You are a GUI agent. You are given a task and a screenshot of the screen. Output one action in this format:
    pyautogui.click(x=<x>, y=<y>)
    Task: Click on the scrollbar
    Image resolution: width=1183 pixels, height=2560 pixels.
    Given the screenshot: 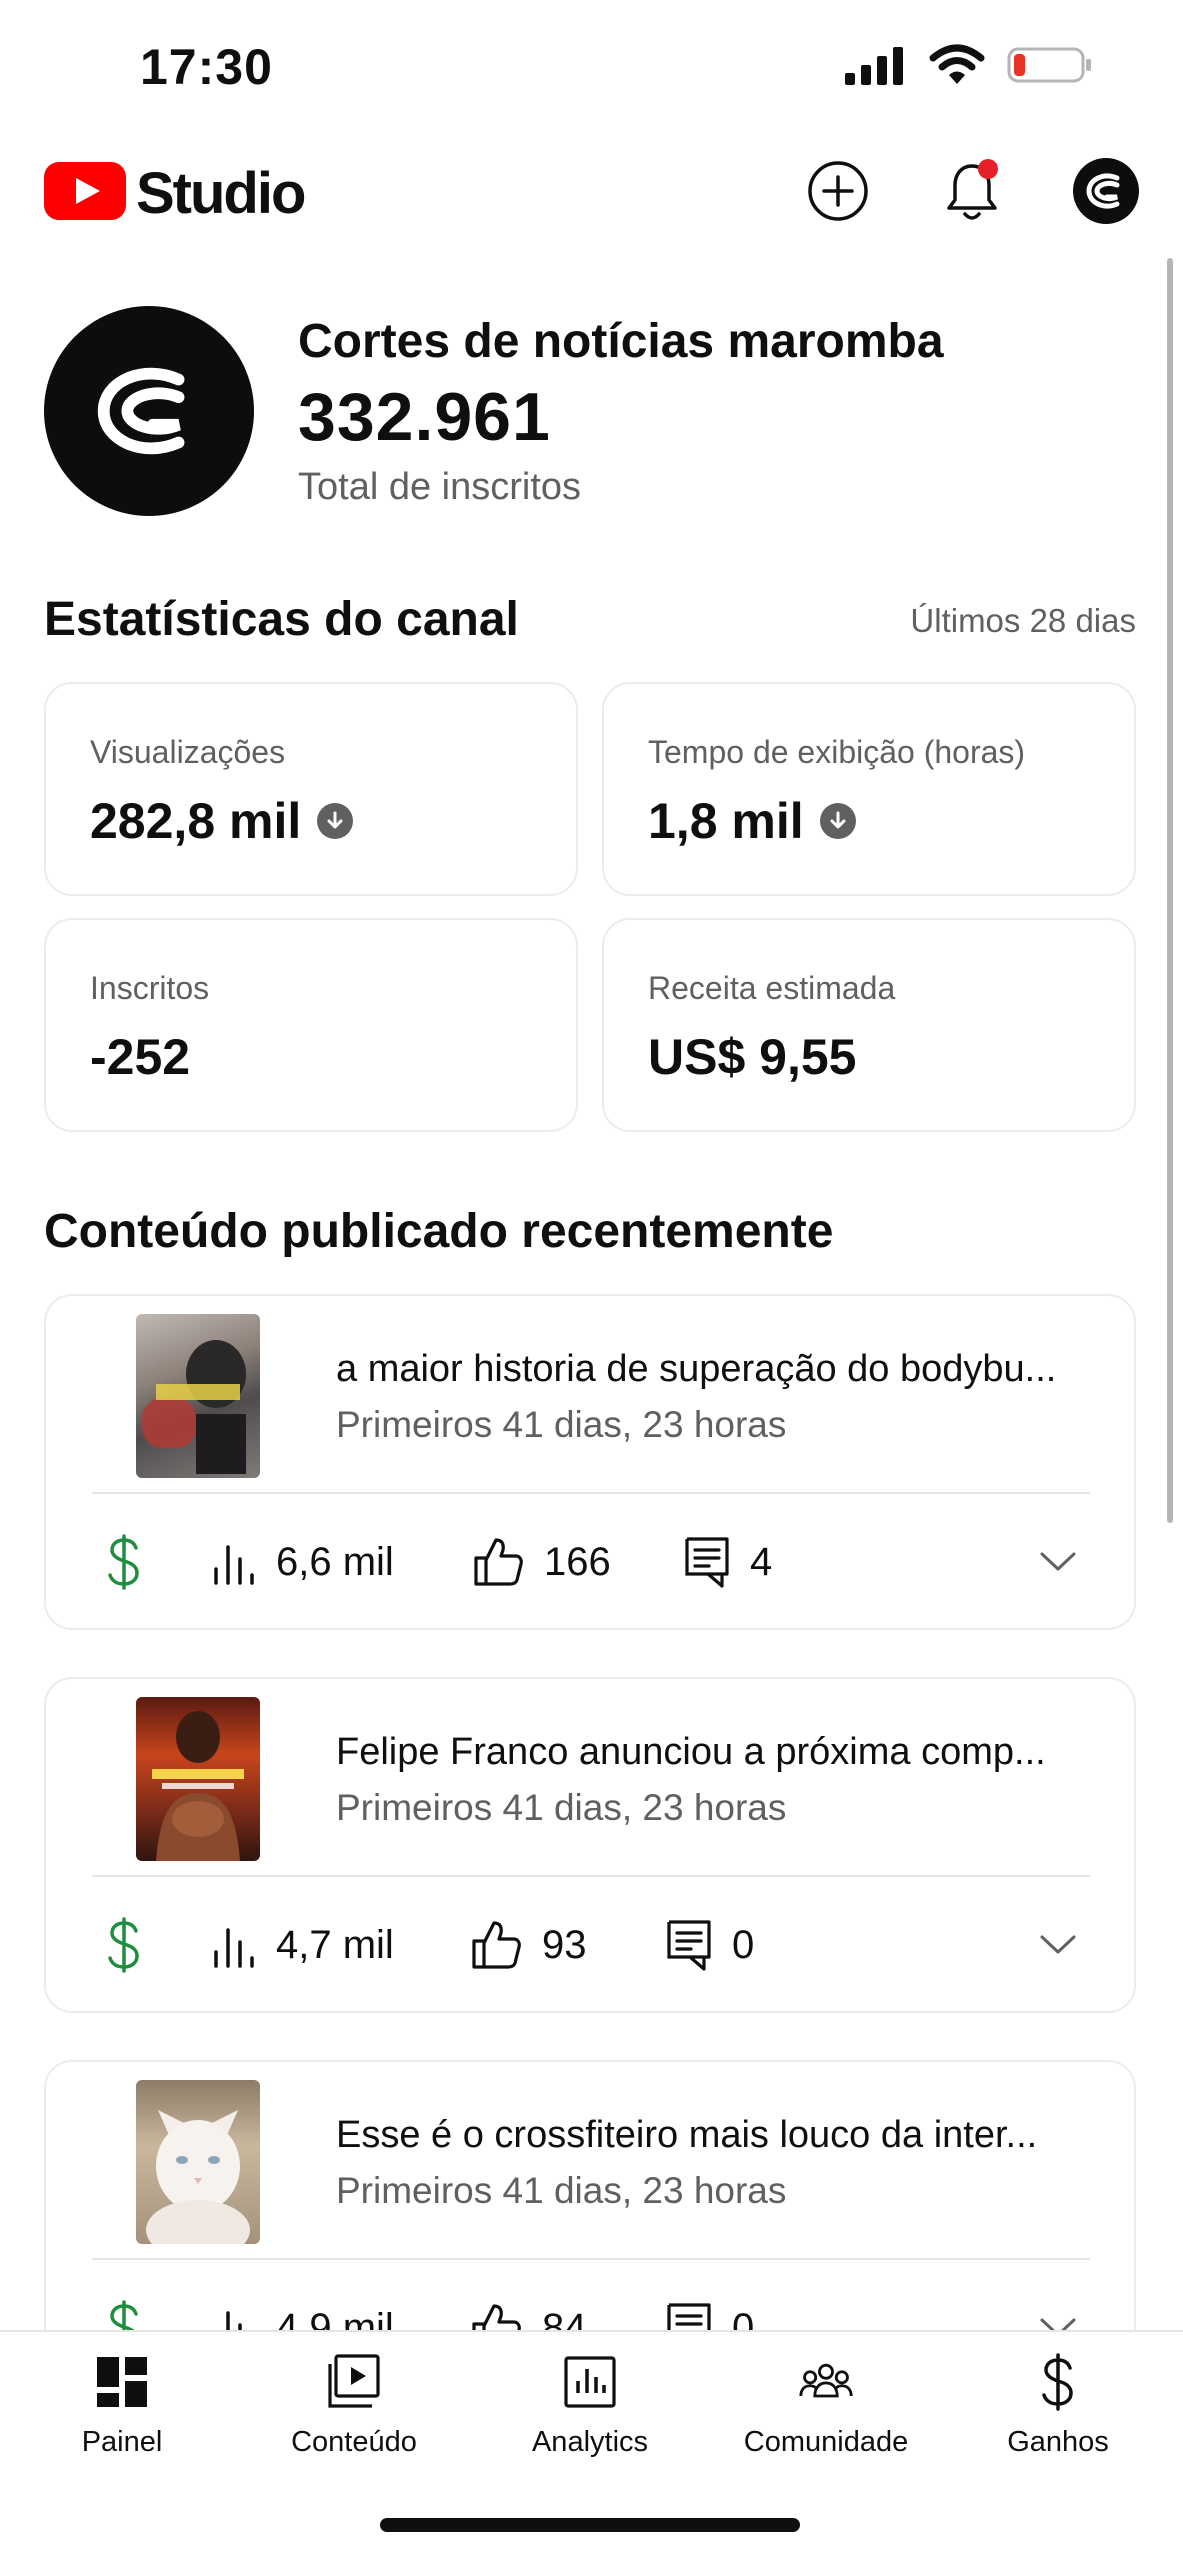 What is the action you would take?
    pyautogui.click(x=1170, y=890)
    